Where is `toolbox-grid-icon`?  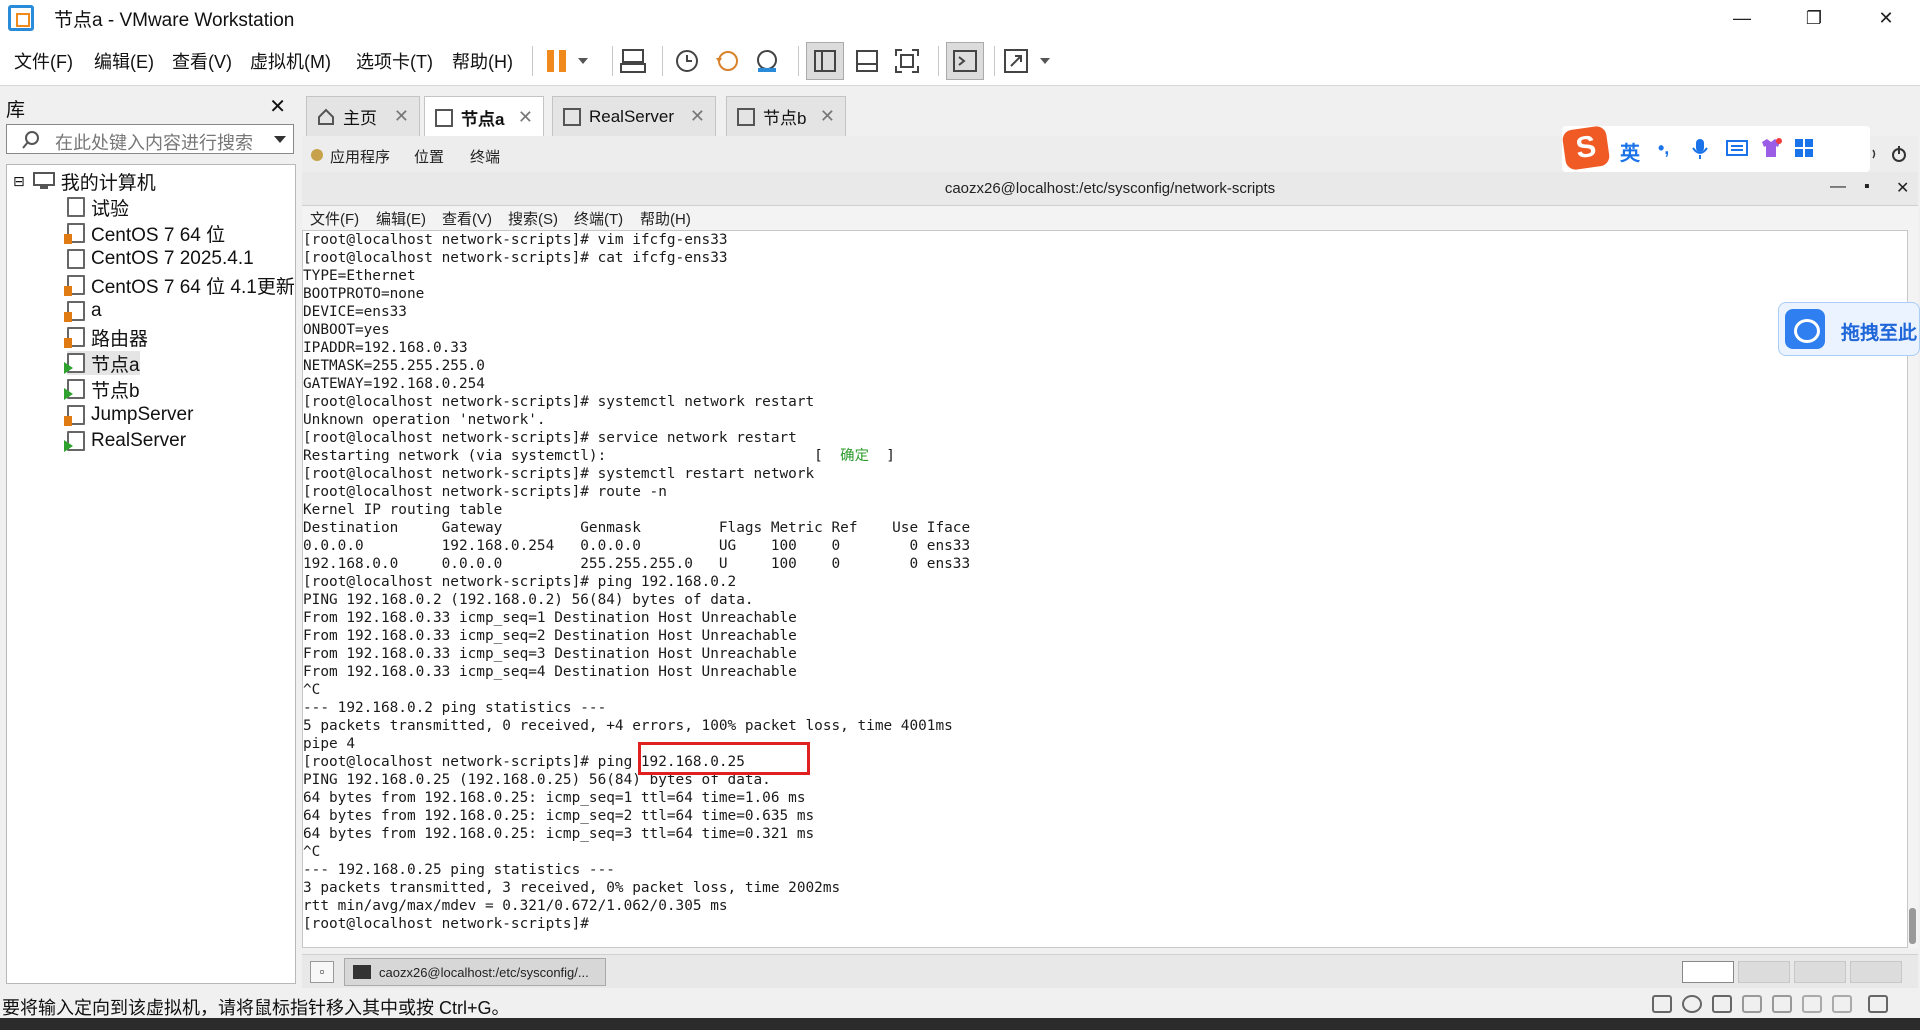
toolbox-grid-icon is located at coordinates (1804, 148).